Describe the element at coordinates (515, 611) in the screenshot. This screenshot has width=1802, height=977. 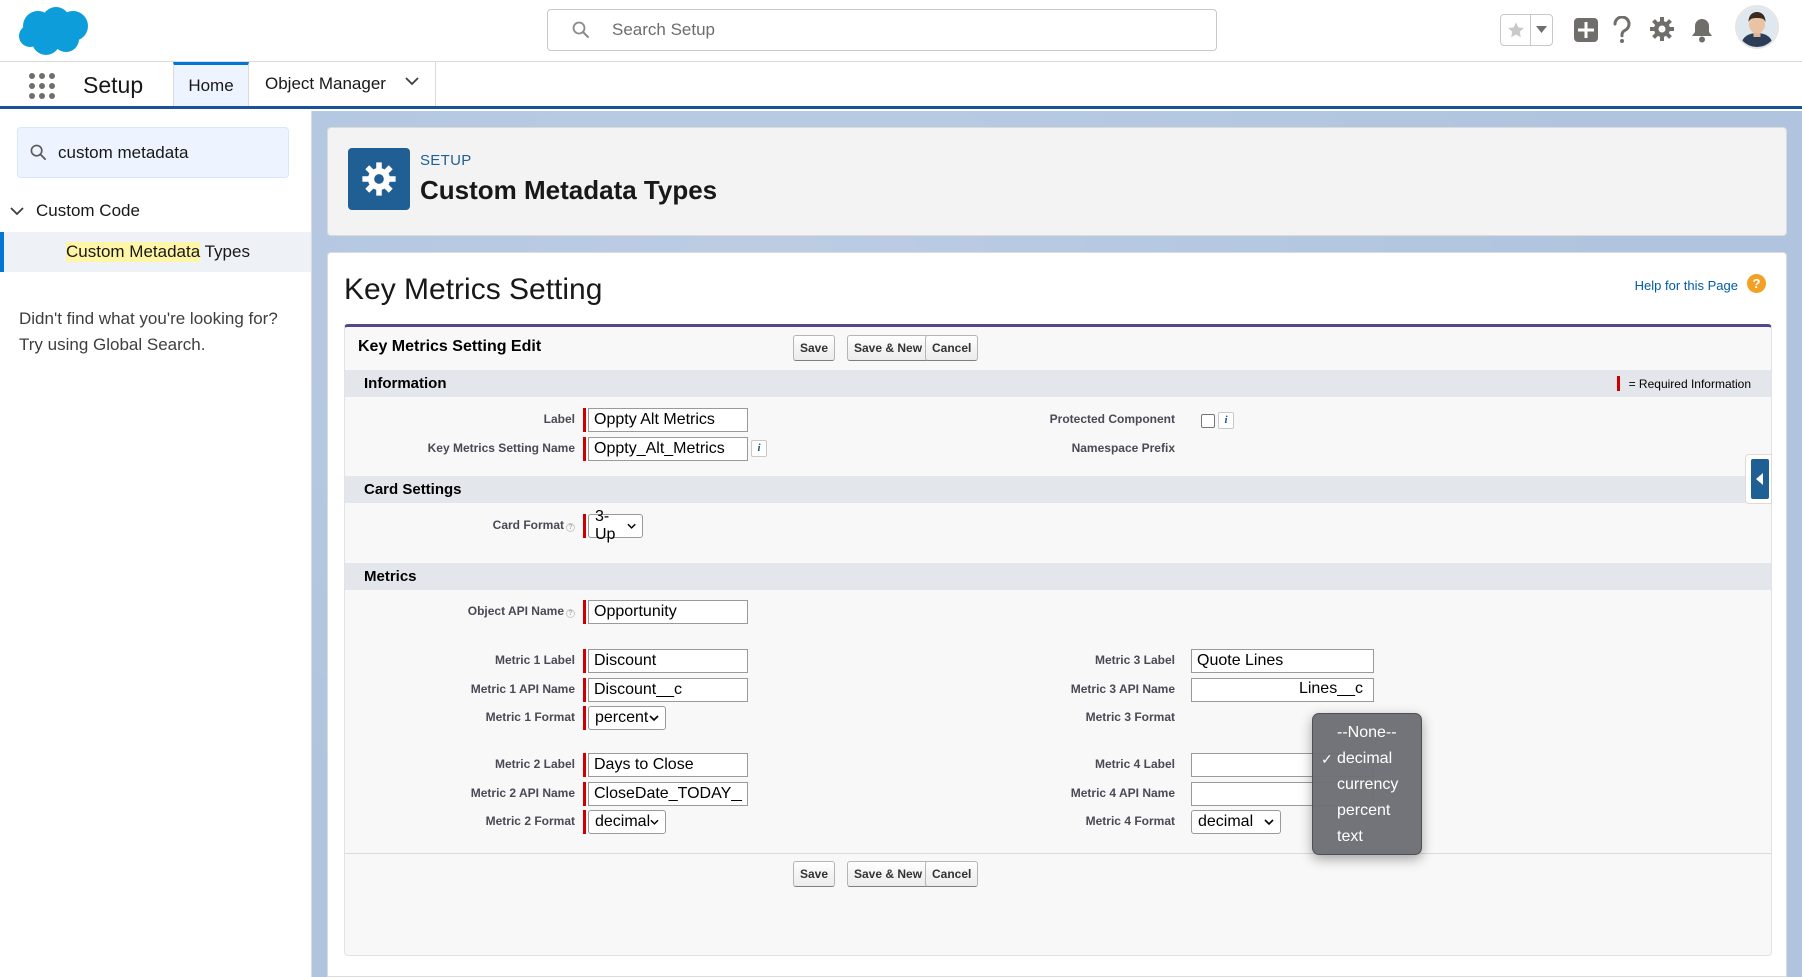
I see `object-api-name-label-text: Object API Name` at that location.